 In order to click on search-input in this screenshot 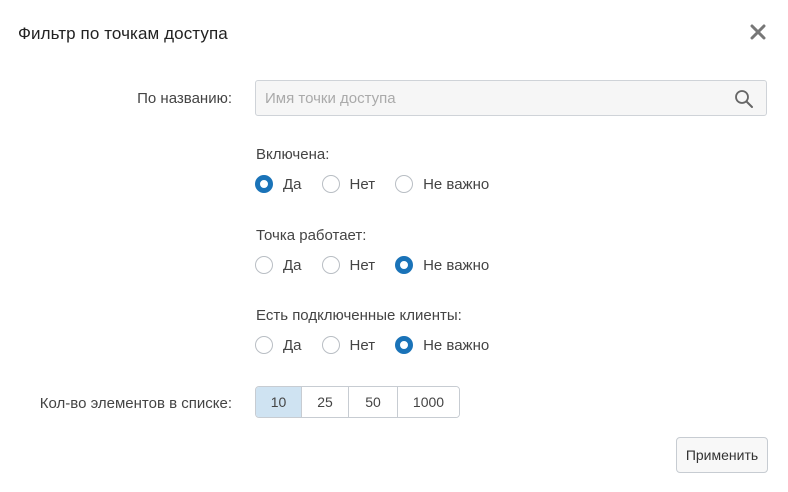, I will do `click(495, 98)`.